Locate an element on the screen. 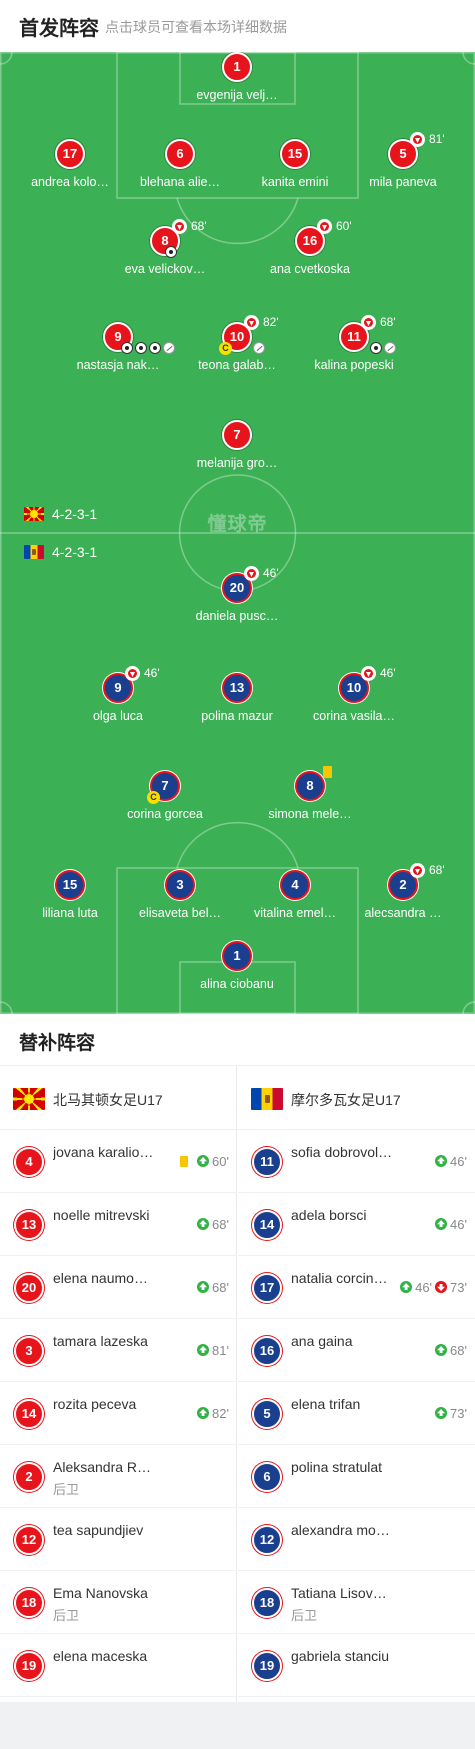  away-player: 13 polina mazur is located at coordinates (237, 701).